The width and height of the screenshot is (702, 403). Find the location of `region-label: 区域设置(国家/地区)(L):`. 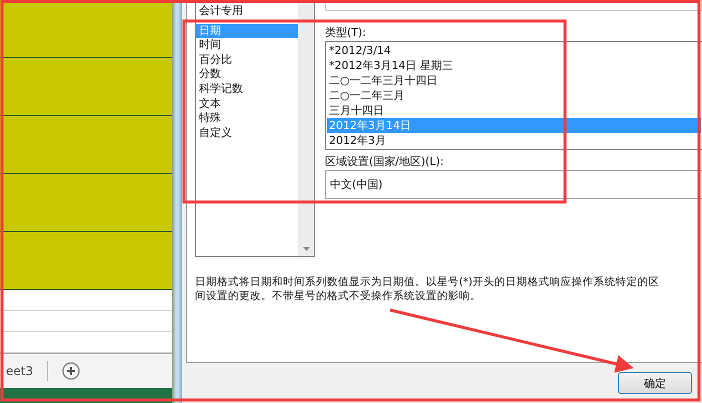

region-label: 区域设置(国家/地区)(L): is located at coordinates (385, 162).